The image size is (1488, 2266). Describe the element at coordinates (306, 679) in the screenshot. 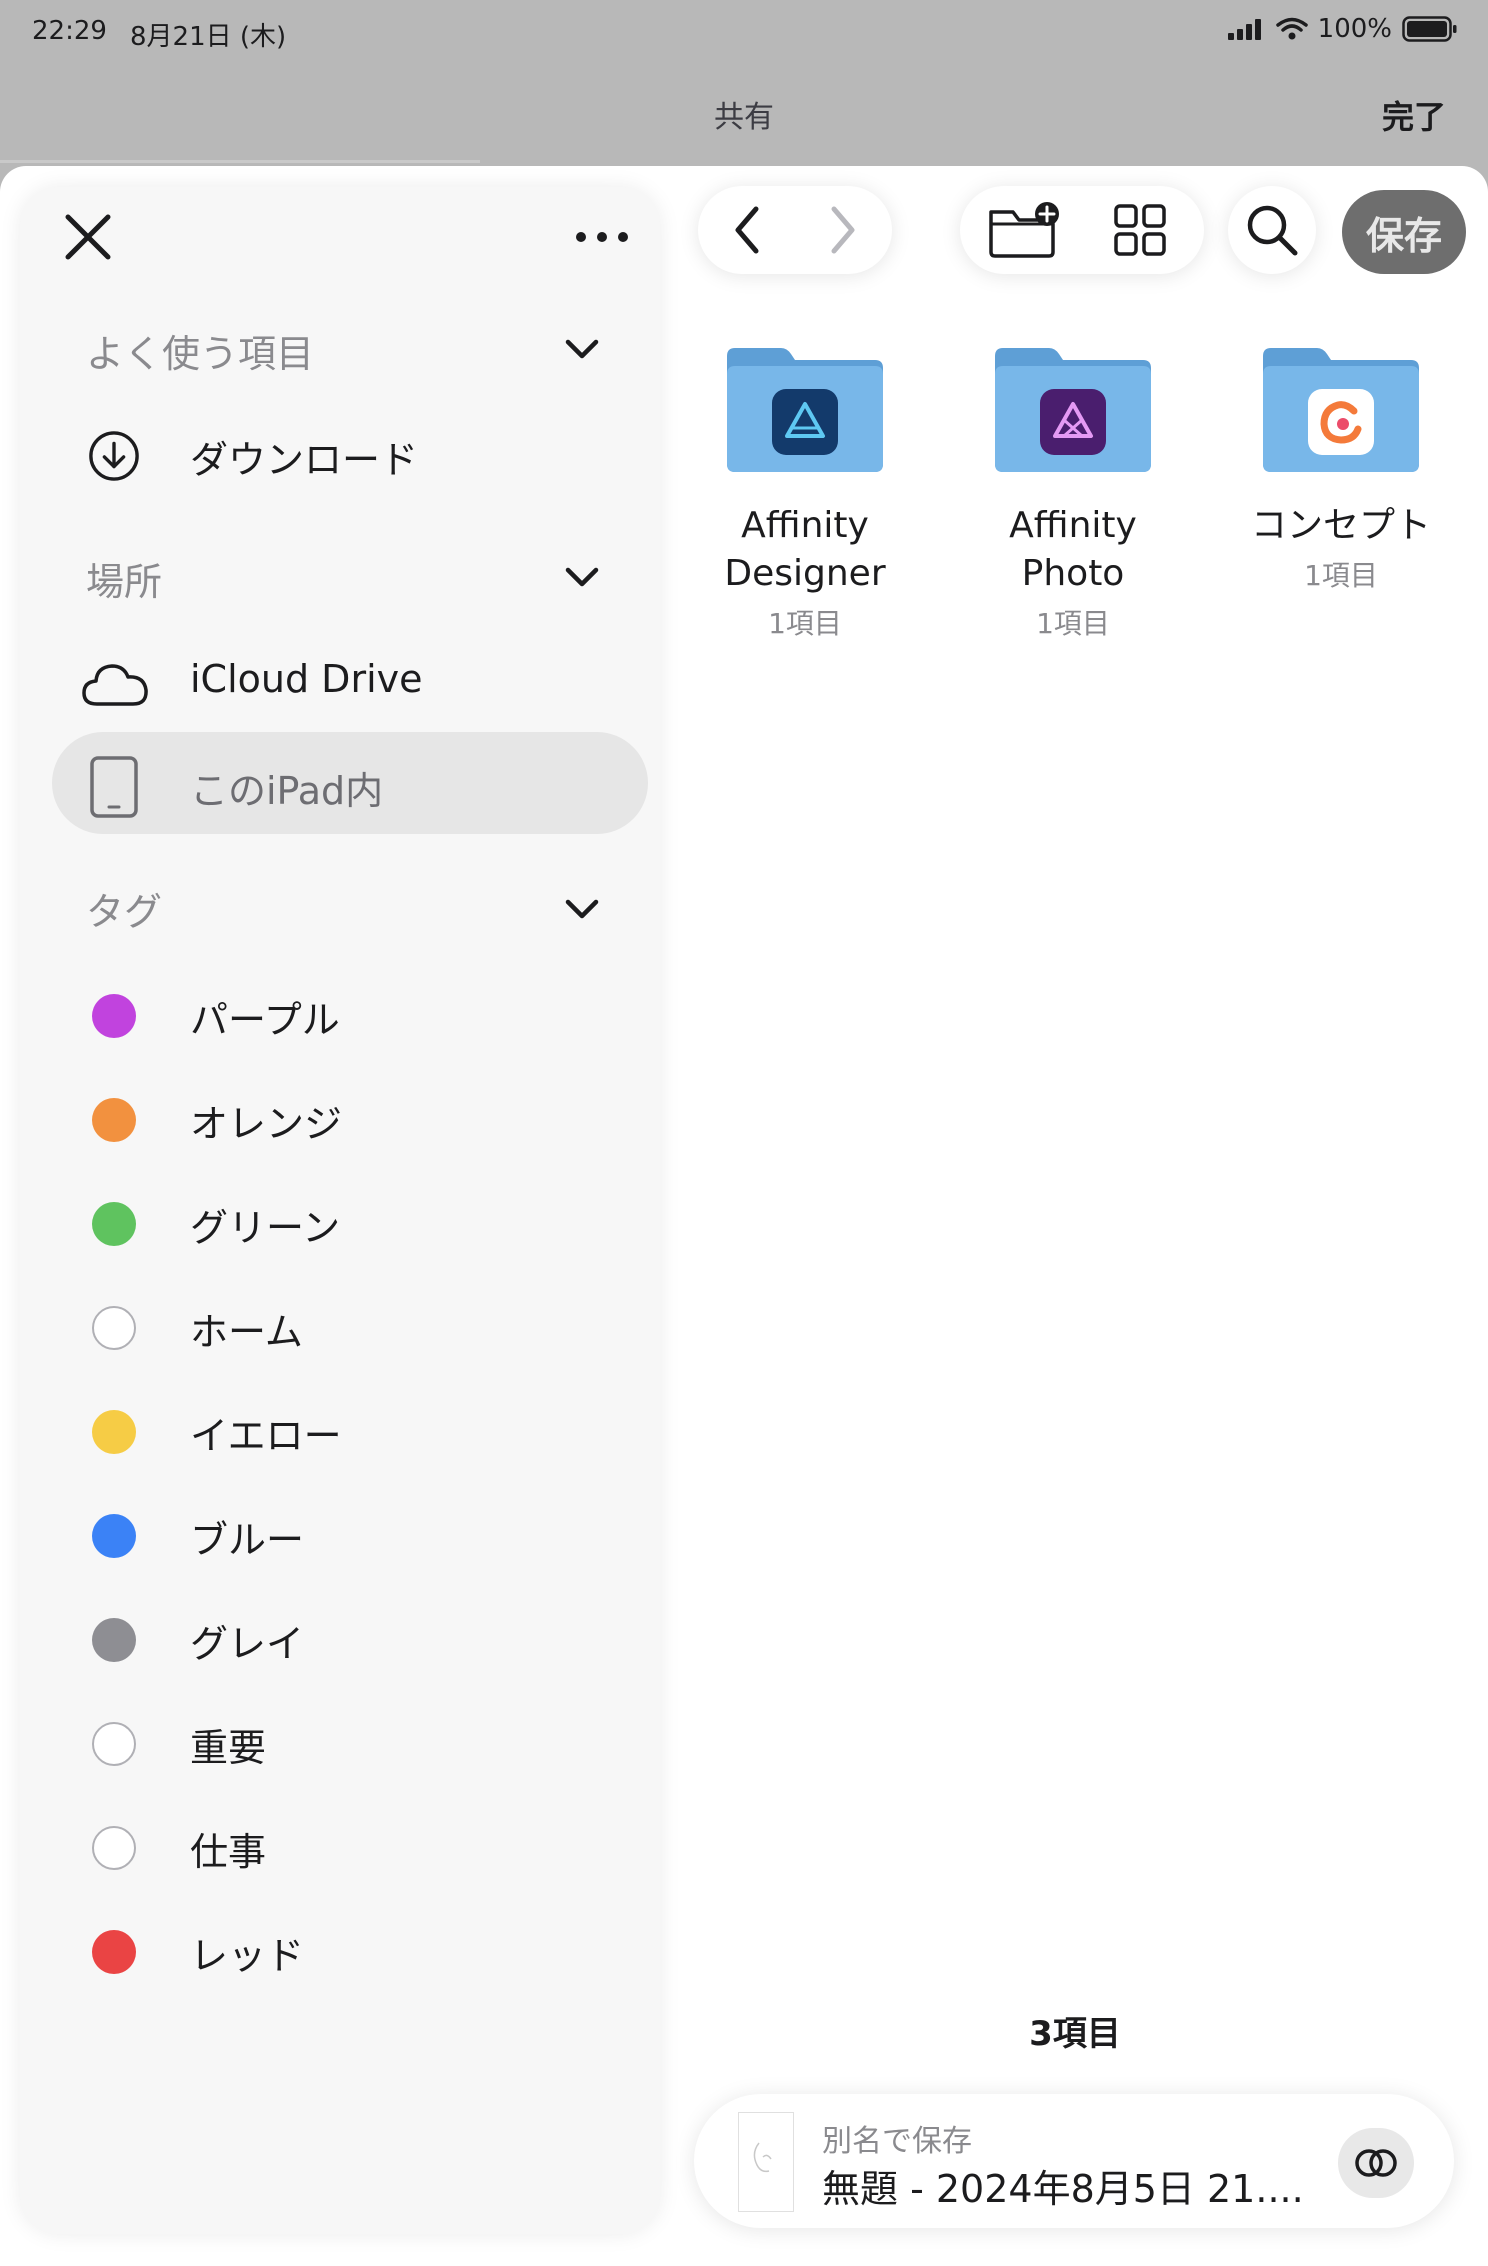

I see `sidebar-item-label: iCloud Drive` at that location.